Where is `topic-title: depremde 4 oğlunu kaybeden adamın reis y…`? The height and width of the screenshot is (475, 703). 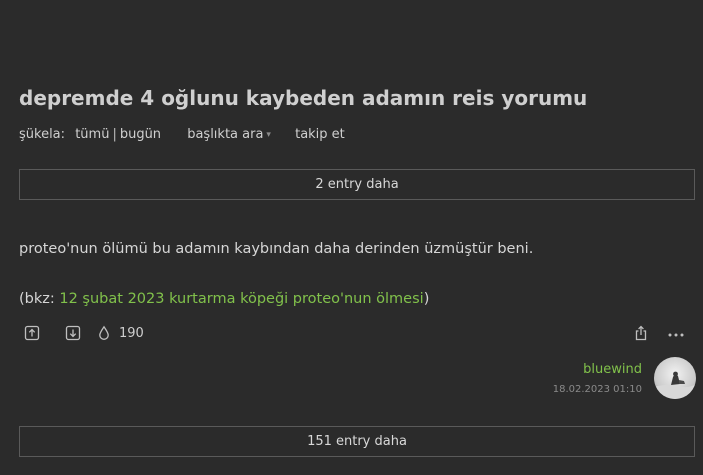
topic-title: depremde 4 oğlunu kaybeden adamın reis y… is located at coordinates (303, 98).